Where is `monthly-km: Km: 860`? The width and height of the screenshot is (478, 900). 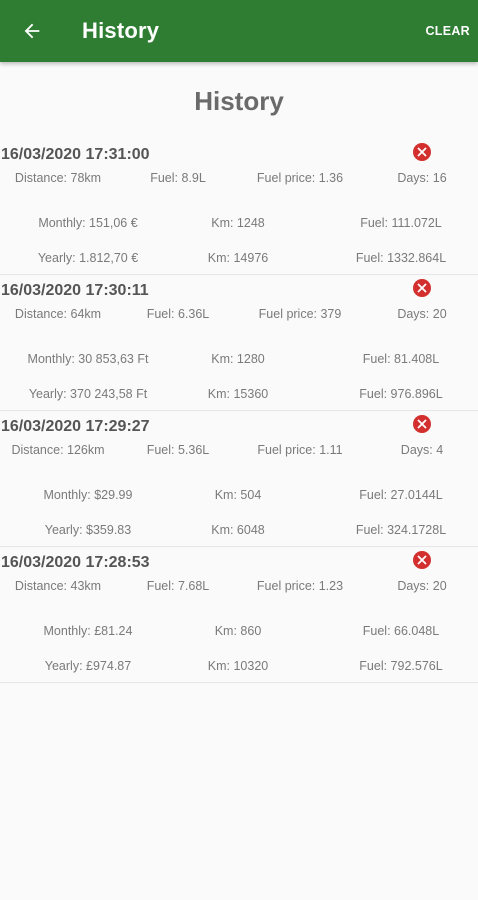 monthly-km: Km: 860 is located at coordinates (238, 631).